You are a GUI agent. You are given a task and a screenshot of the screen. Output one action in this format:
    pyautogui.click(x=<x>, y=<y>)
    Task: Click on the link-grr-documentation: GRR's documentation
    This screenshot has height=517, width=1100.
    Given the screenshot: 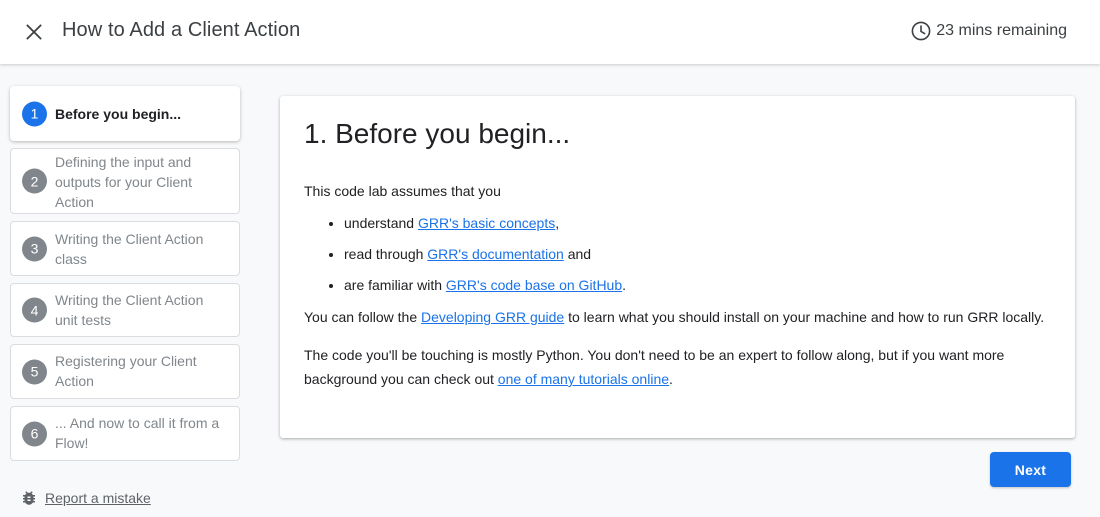 What is the action you would take?
    pyautogui.click(x=495, y=254)
    